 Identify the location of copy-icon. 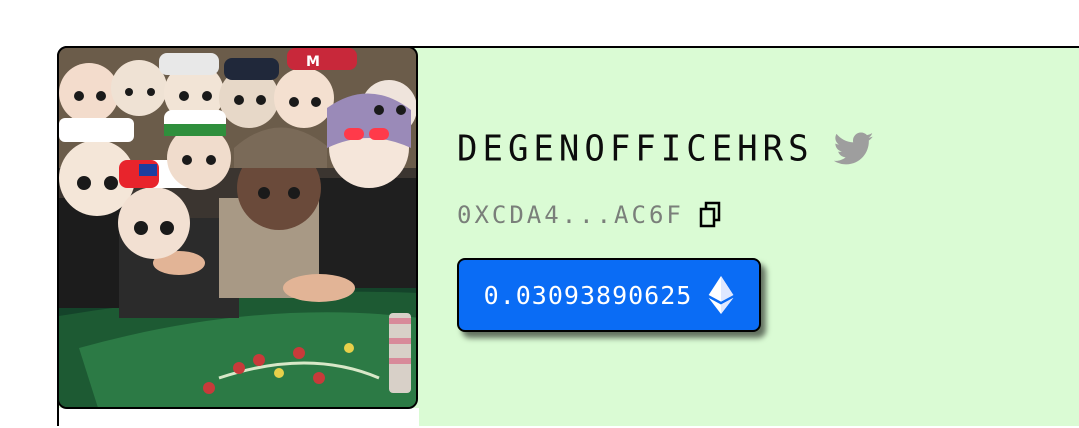
(710, 215).